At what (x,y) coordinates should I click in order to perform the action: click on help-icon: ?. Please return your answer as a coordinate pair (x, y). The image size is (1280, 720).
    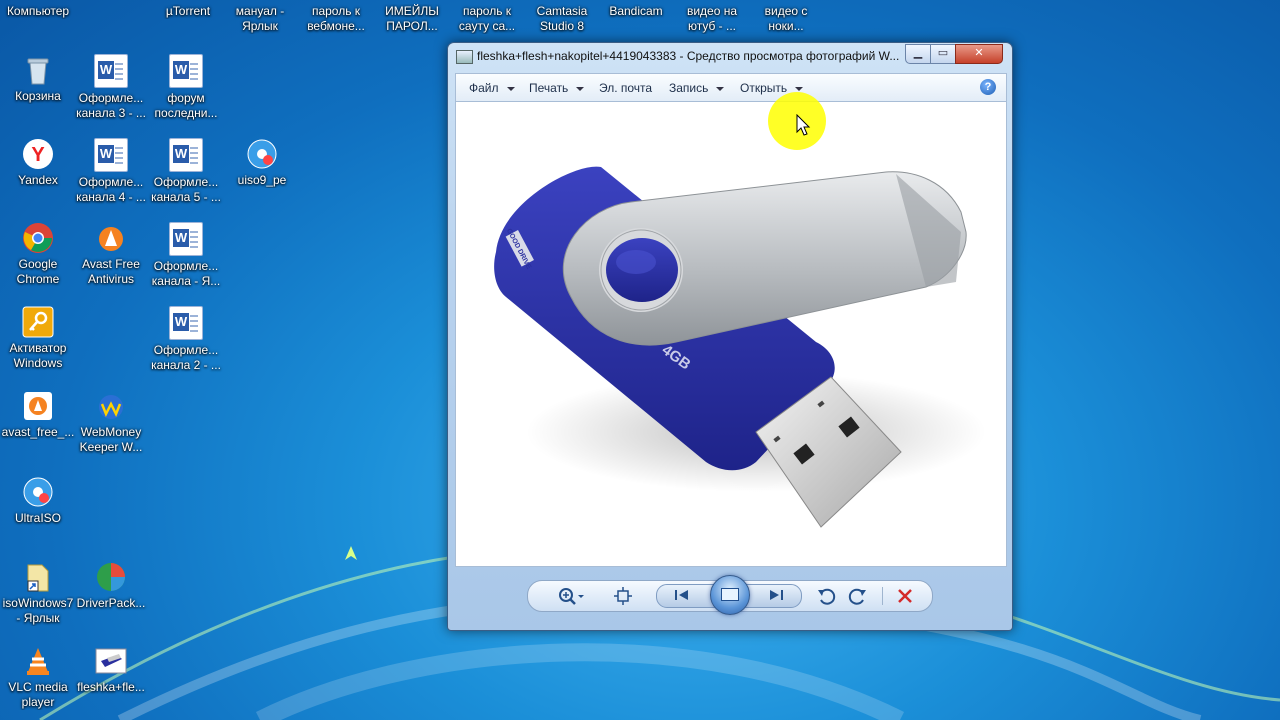
    Looking at the image, I should click on (988, 87).